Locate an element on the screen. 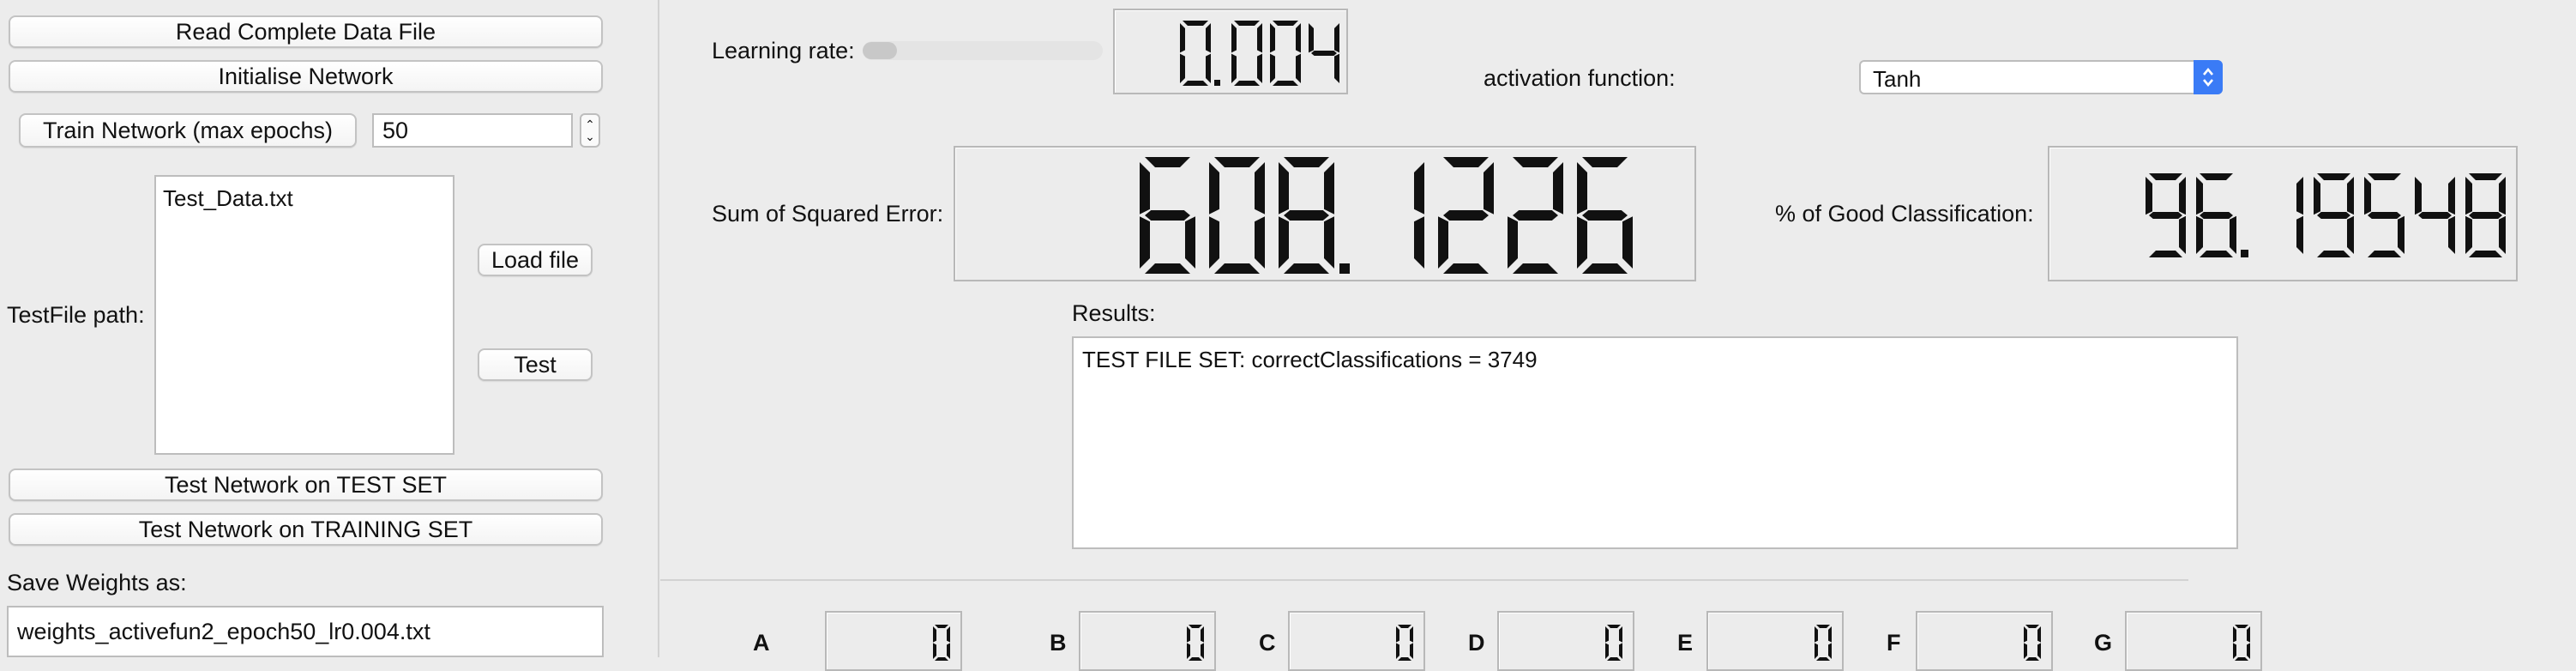  save-weights-input: weights_activefun2_epoch50_lr0.004.txt is located at coordinates (306, 631).